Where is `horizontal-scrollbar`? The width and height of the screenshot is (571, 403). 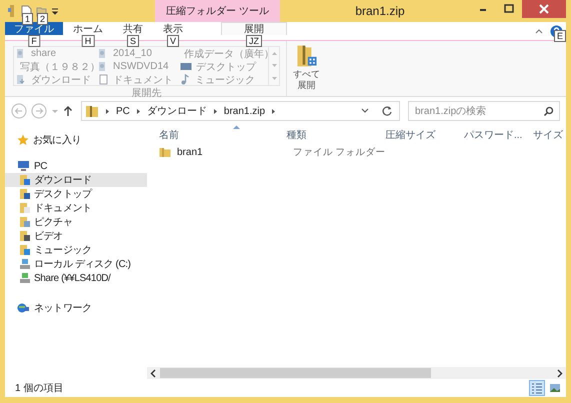
horizontal-scrollbar is located at coordinates (356, 373).